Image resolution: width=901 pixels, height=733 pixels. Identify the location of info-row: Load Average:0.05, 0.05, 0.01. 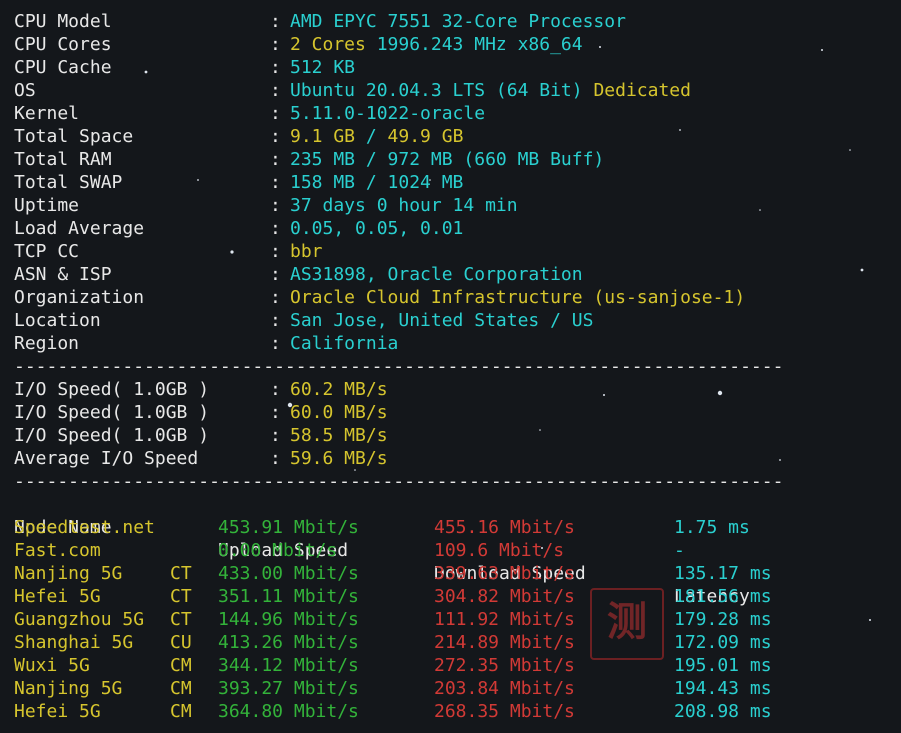
(457, 228).